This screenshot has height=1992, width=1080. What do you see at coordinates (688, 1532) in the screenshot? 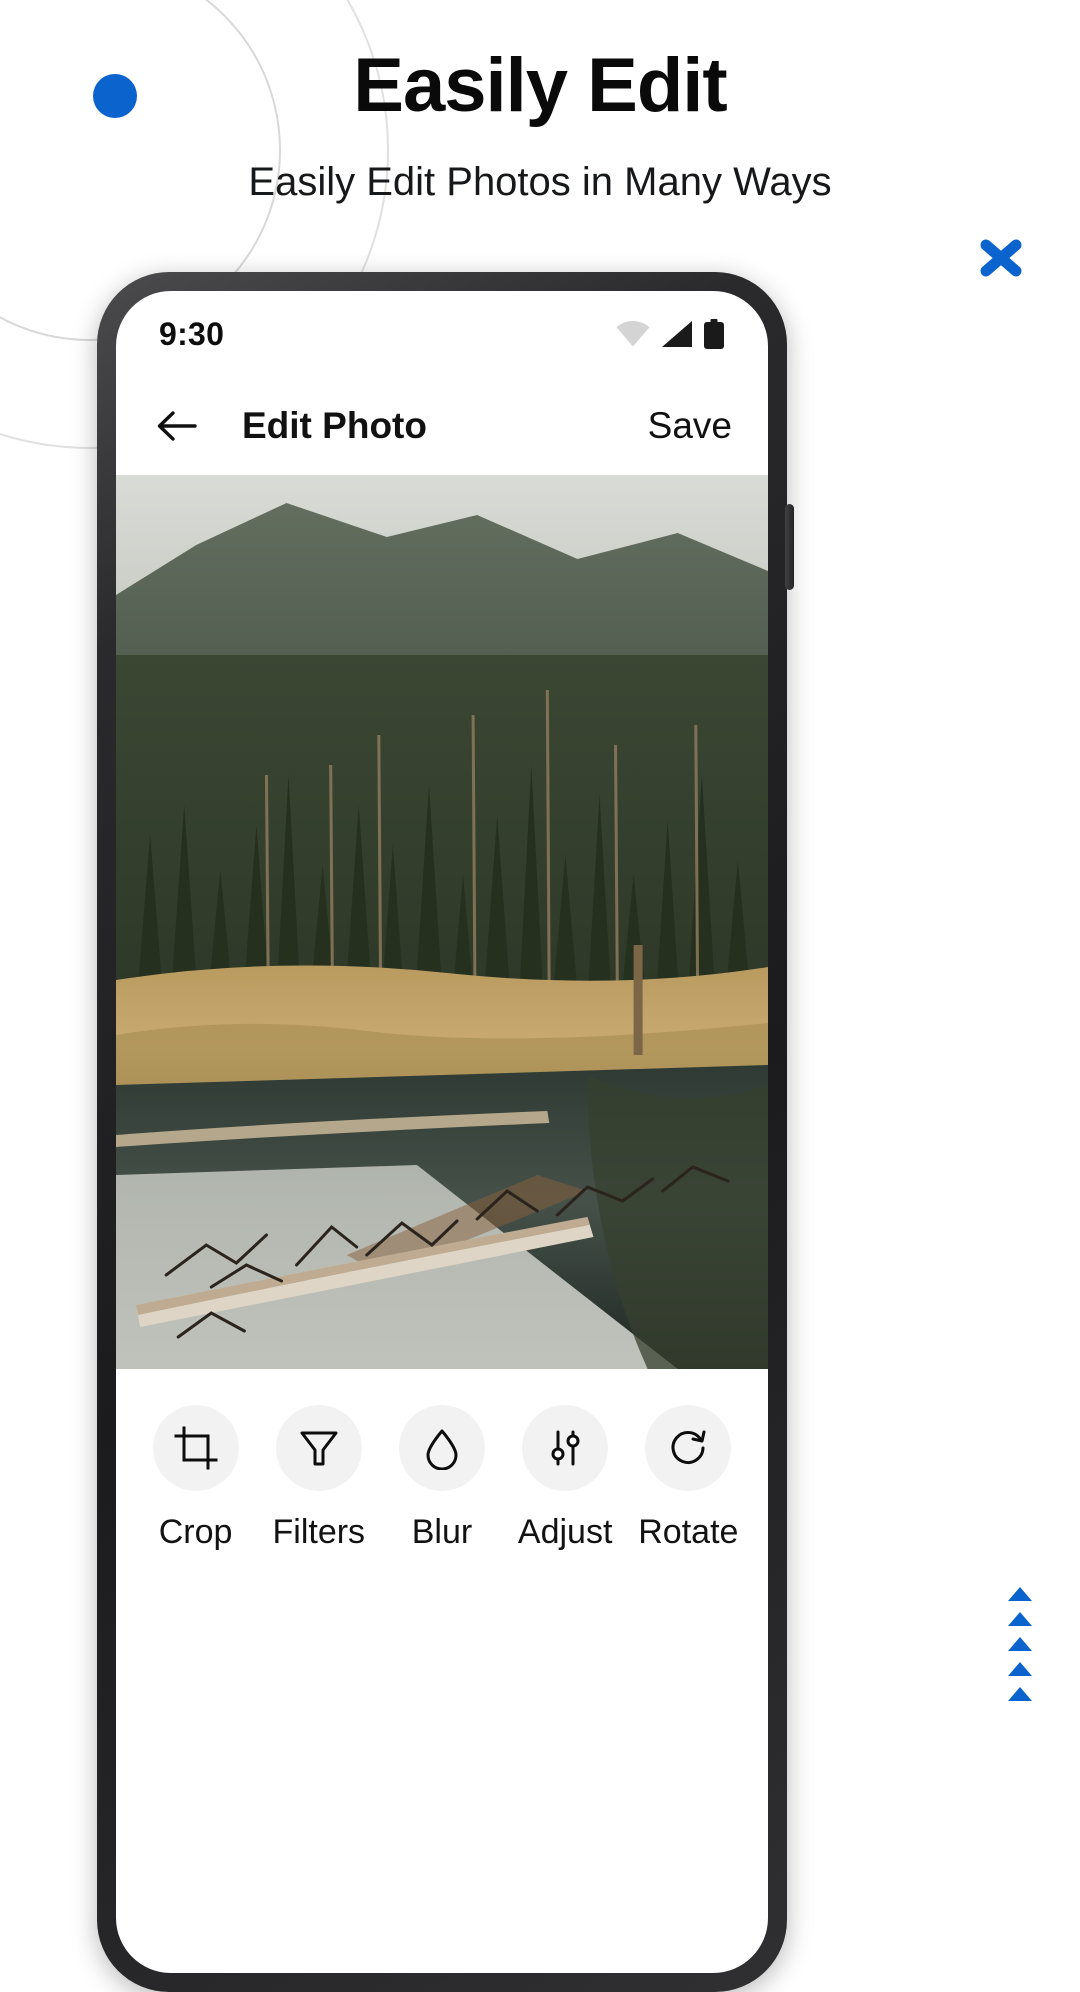
I see `tool-label: Rotate` at bounding box center [688, 1532].